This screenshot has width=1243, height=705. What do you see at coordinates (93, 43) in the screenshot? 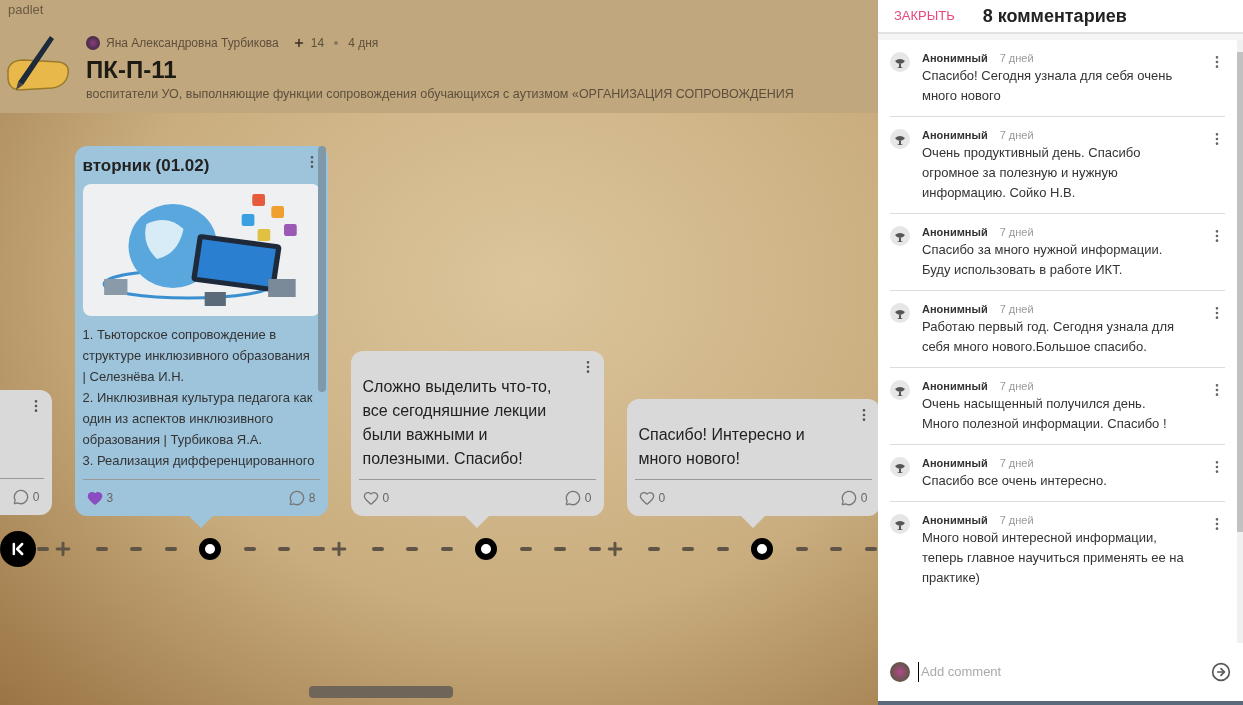
I see `author-avatar` at bounding box center [93, 43].